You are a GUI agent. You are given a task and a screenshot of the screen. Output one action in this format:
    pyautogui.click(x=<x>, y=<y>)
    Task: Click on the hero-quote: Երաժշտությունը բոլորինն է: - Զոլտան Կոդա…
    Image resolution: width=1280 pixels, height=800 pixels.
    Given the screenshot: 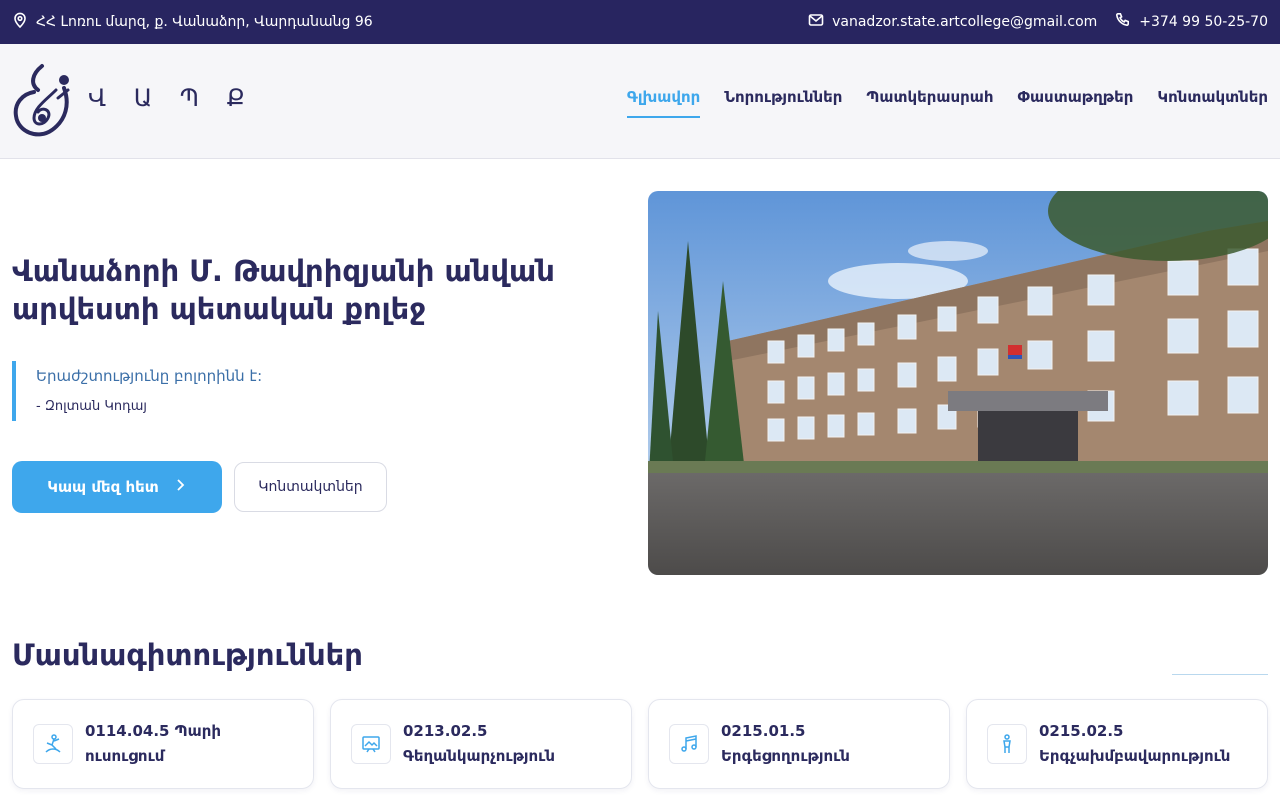 What is the action you would take?
    pyautogui.click(x=137, y=391)
    